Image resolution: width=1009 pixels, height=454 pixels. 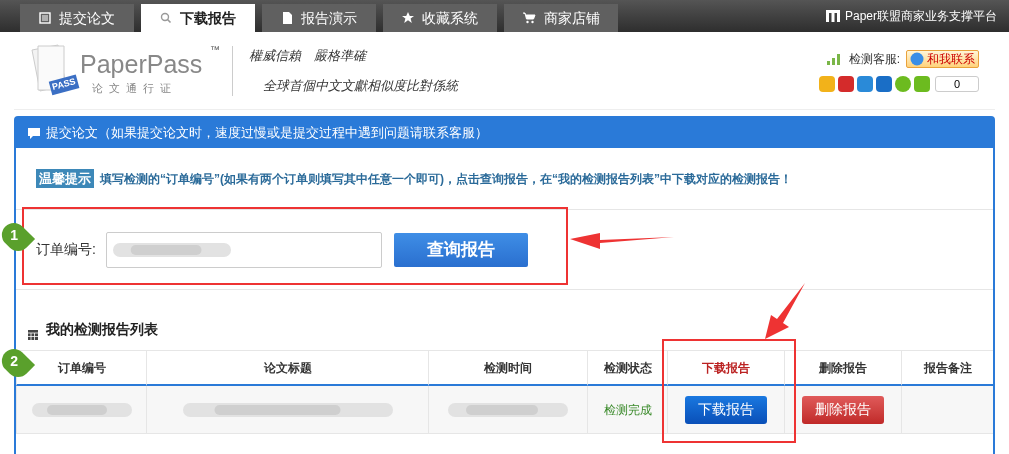 What do you see at coordinates (65, 178) in the screenshot?
I see `tip-badge: 温馨提示` at bounding box center [65, 178].